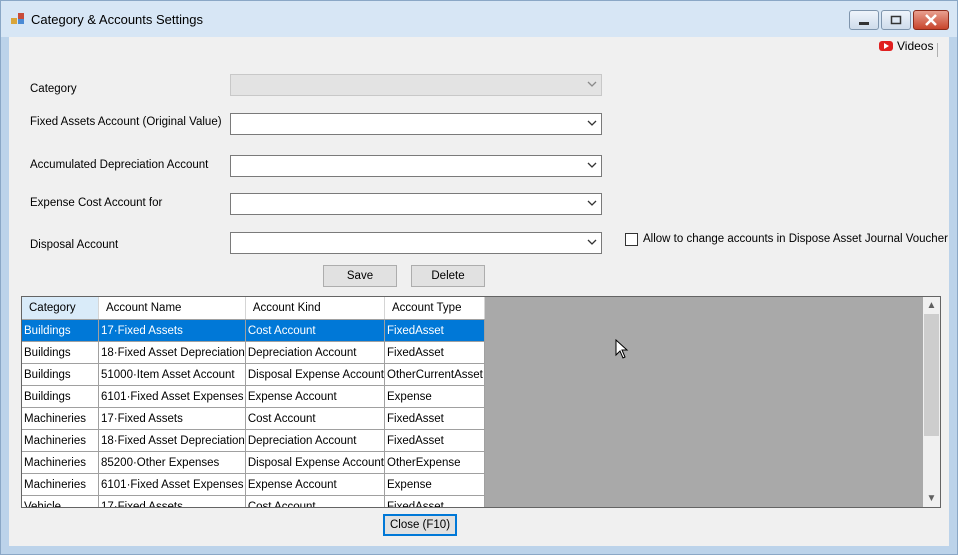  I want to click on vertical-scrollbar: ▲ ▼, so click(931, 402).